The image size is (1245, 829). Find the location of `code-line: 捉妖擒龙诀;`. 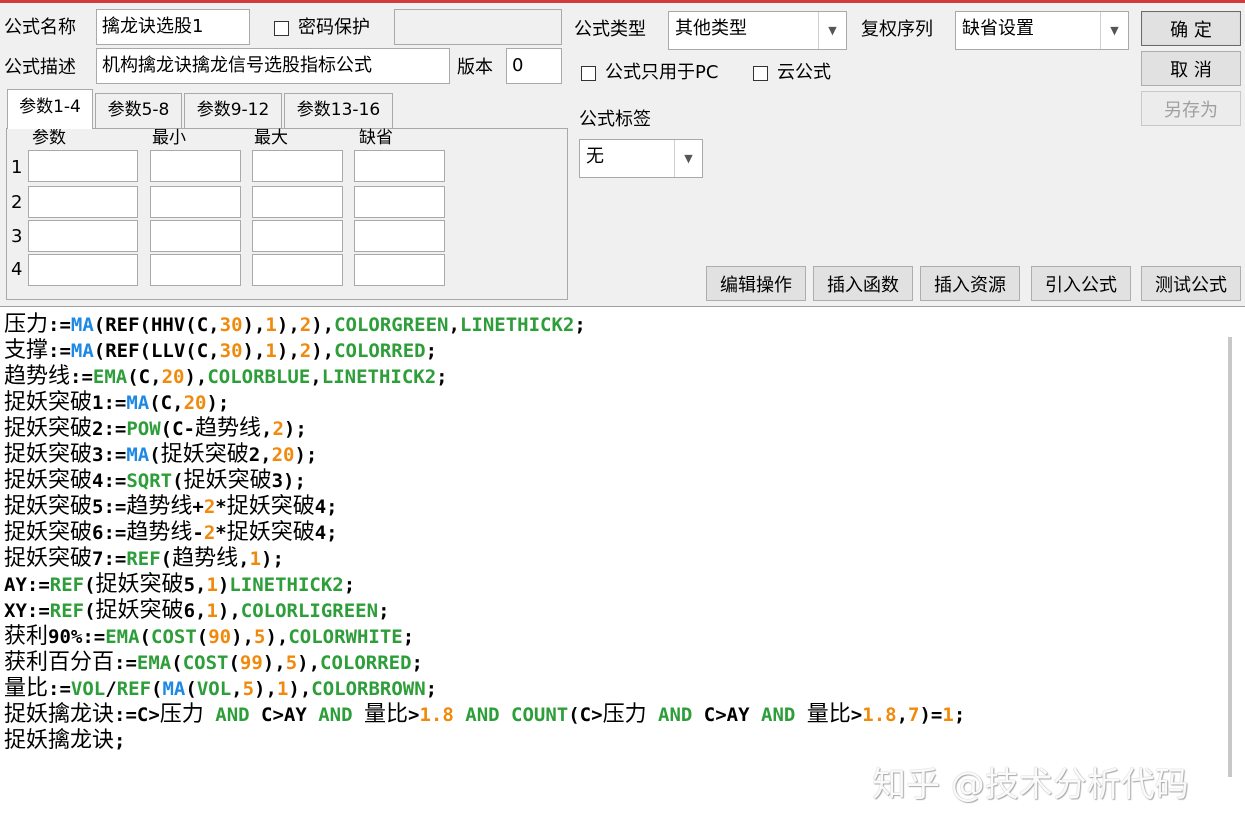

code-line: 捉妖擒龙诀; is located at coordinates (484, 741).